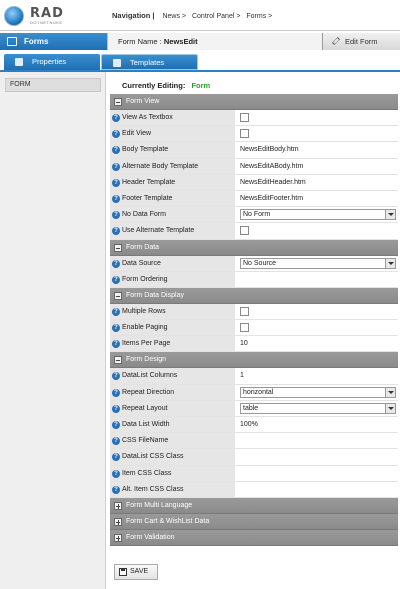 Image resolution: width=400 pixels, height=589 pixels. What do you see at coordinates (12, 41) in the screenshot?
I see `form-icon` at bounding box center [12, 41].